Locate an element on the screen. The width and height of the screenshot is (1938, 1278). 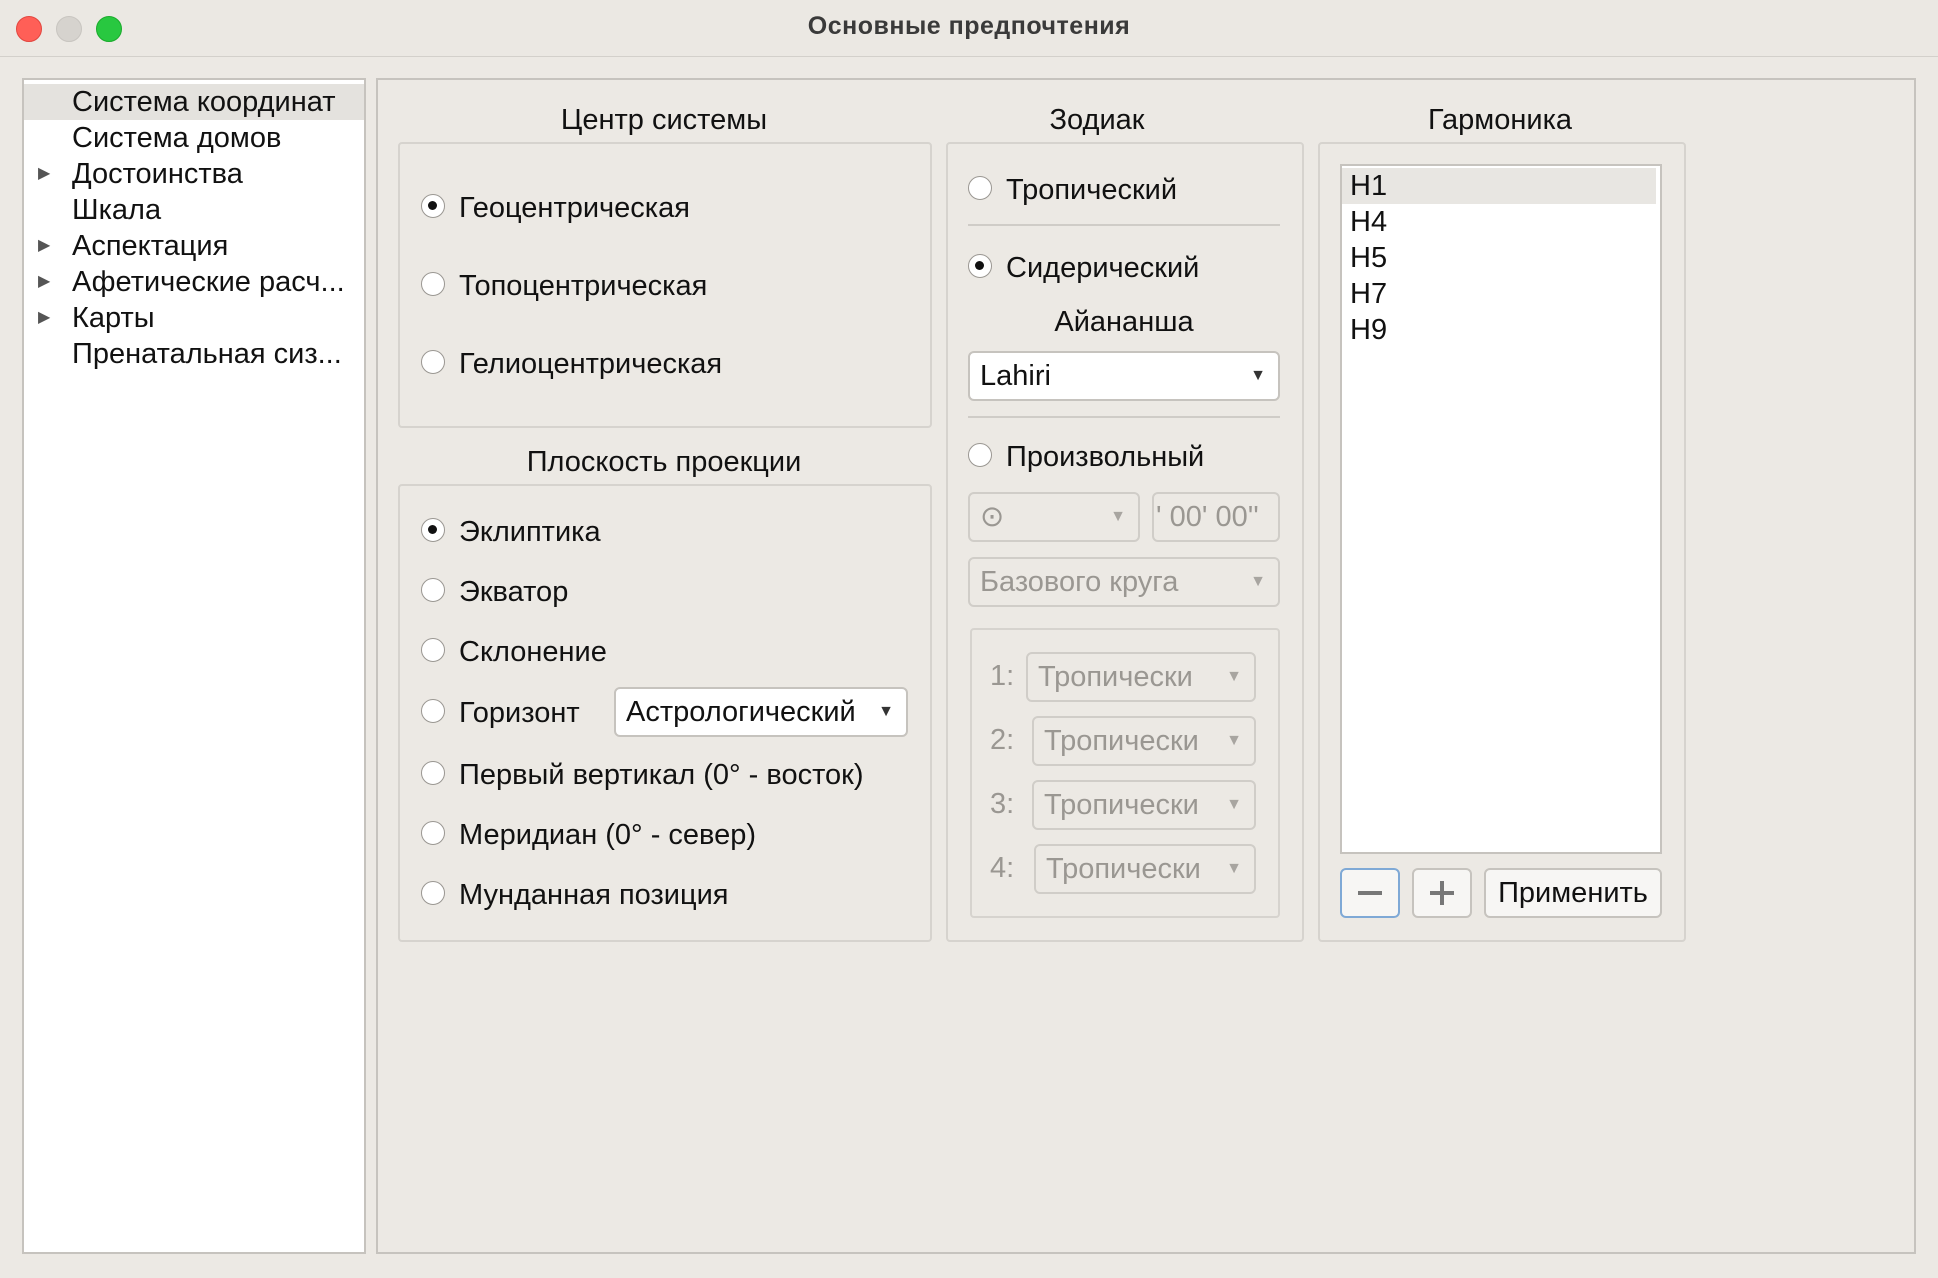
minus-icon is located at coordinates (1370, 893).